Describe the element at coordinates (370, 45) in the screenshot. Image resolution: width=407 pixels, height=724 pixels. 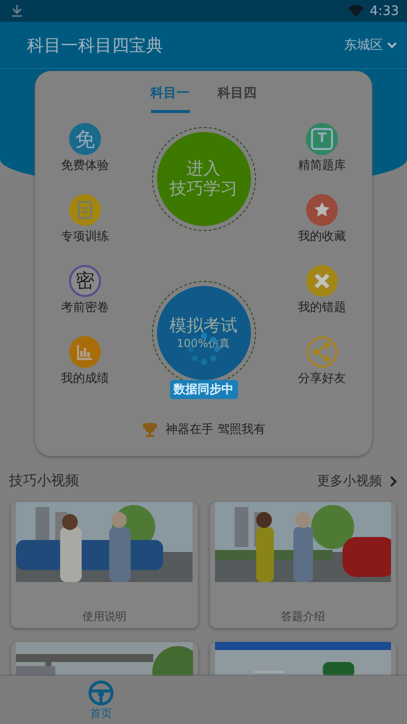
I see `city-dropdown: 东城区` at that location.